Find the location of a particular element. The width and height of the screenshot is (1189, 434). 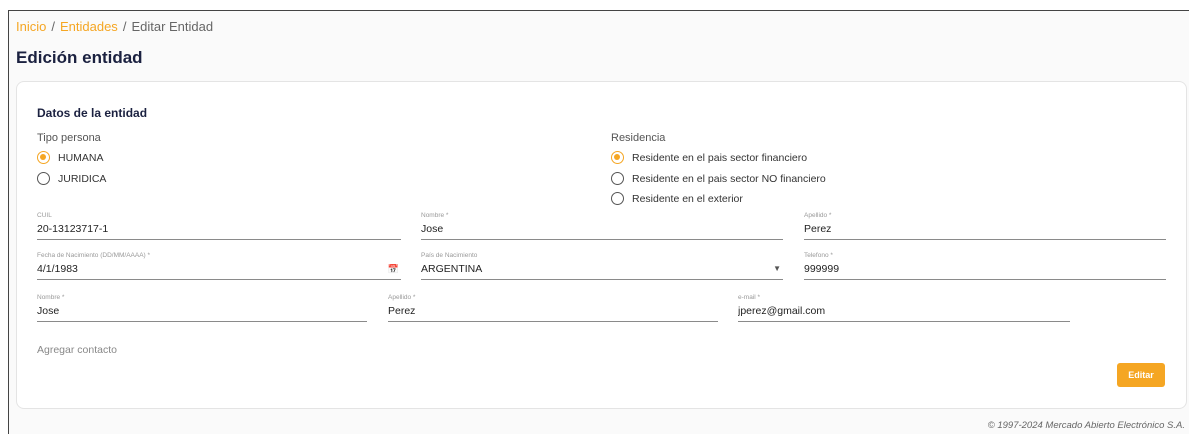

contact-nombre-field: Nombre * is located at coordinates (202, 308).